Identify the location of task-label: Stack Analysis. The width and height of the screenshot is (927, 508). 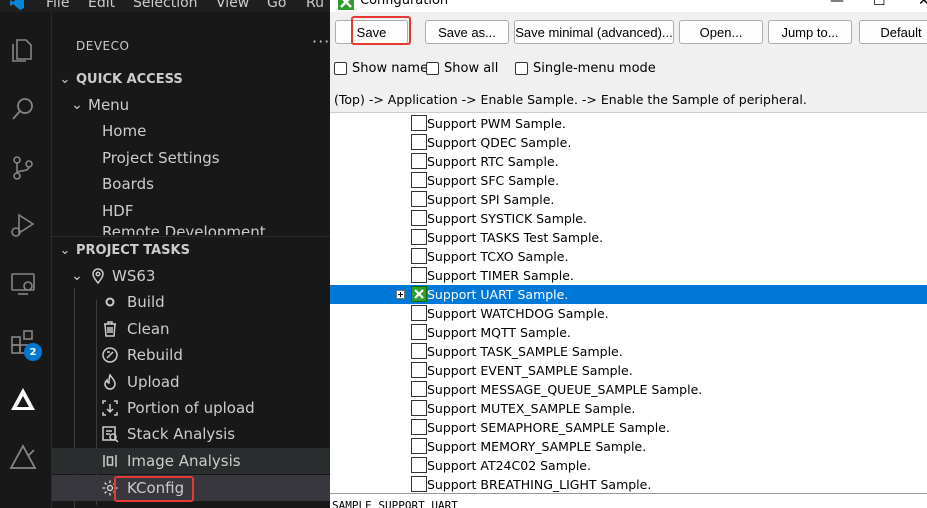
(181, 434).